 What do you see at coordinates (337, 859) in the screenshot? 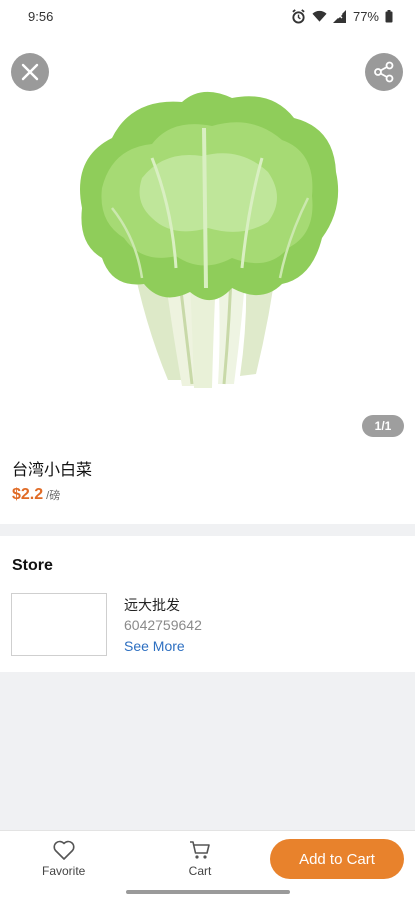
I see `add-to-cart-button: Add to Cart` at bounding box center [337, 859].